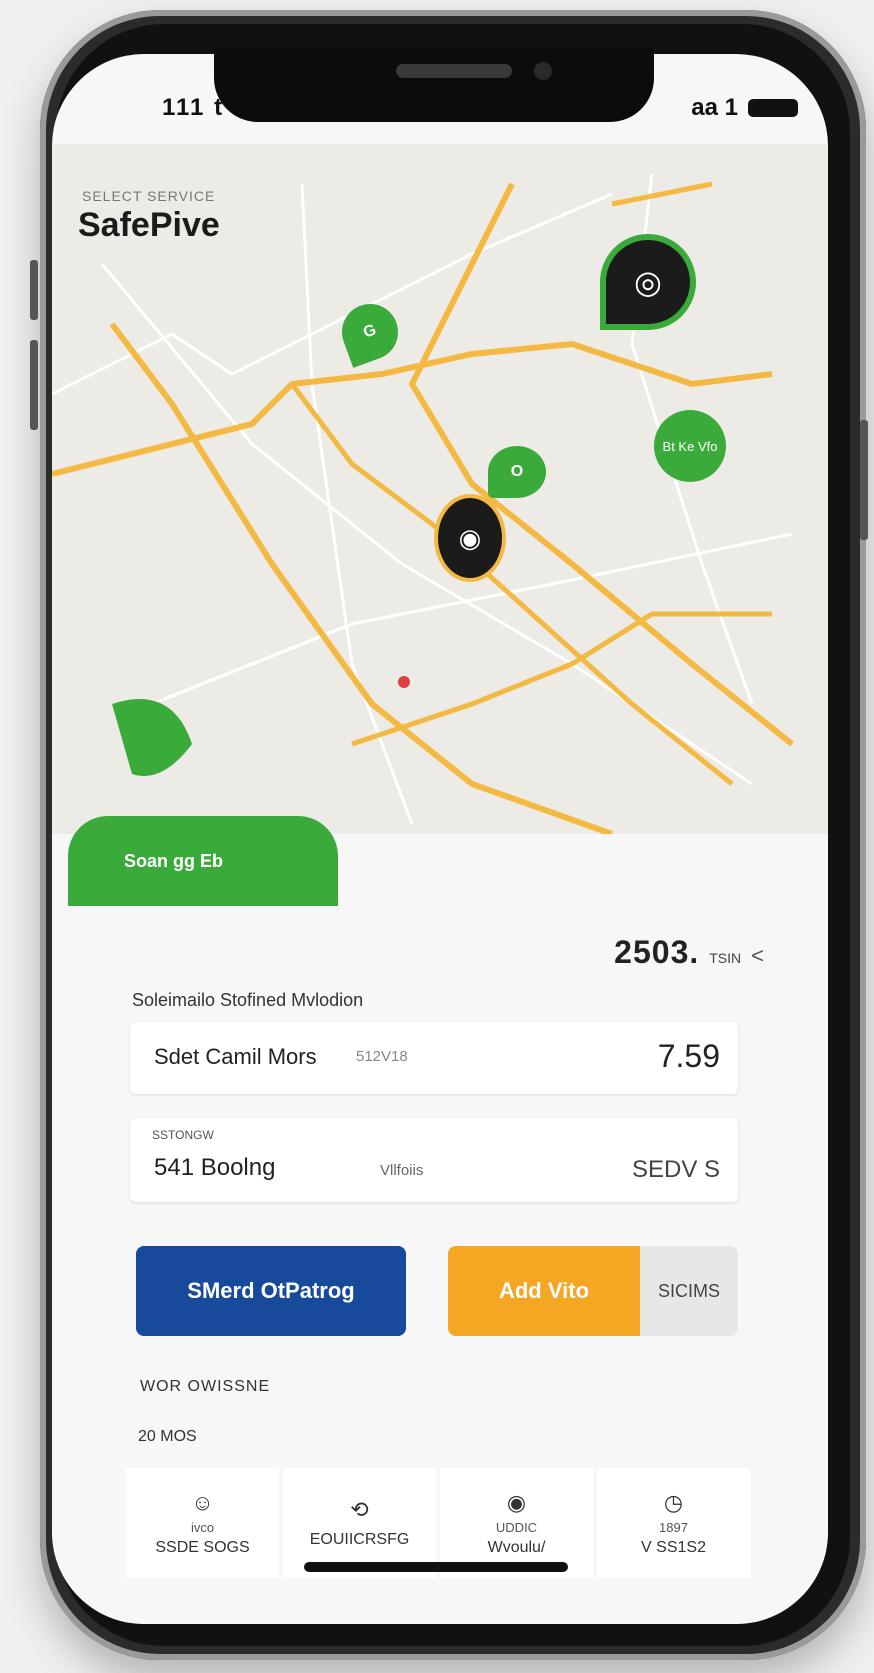  I want to click on marker-label: Bt Ke Vfo, so click(690, 446).